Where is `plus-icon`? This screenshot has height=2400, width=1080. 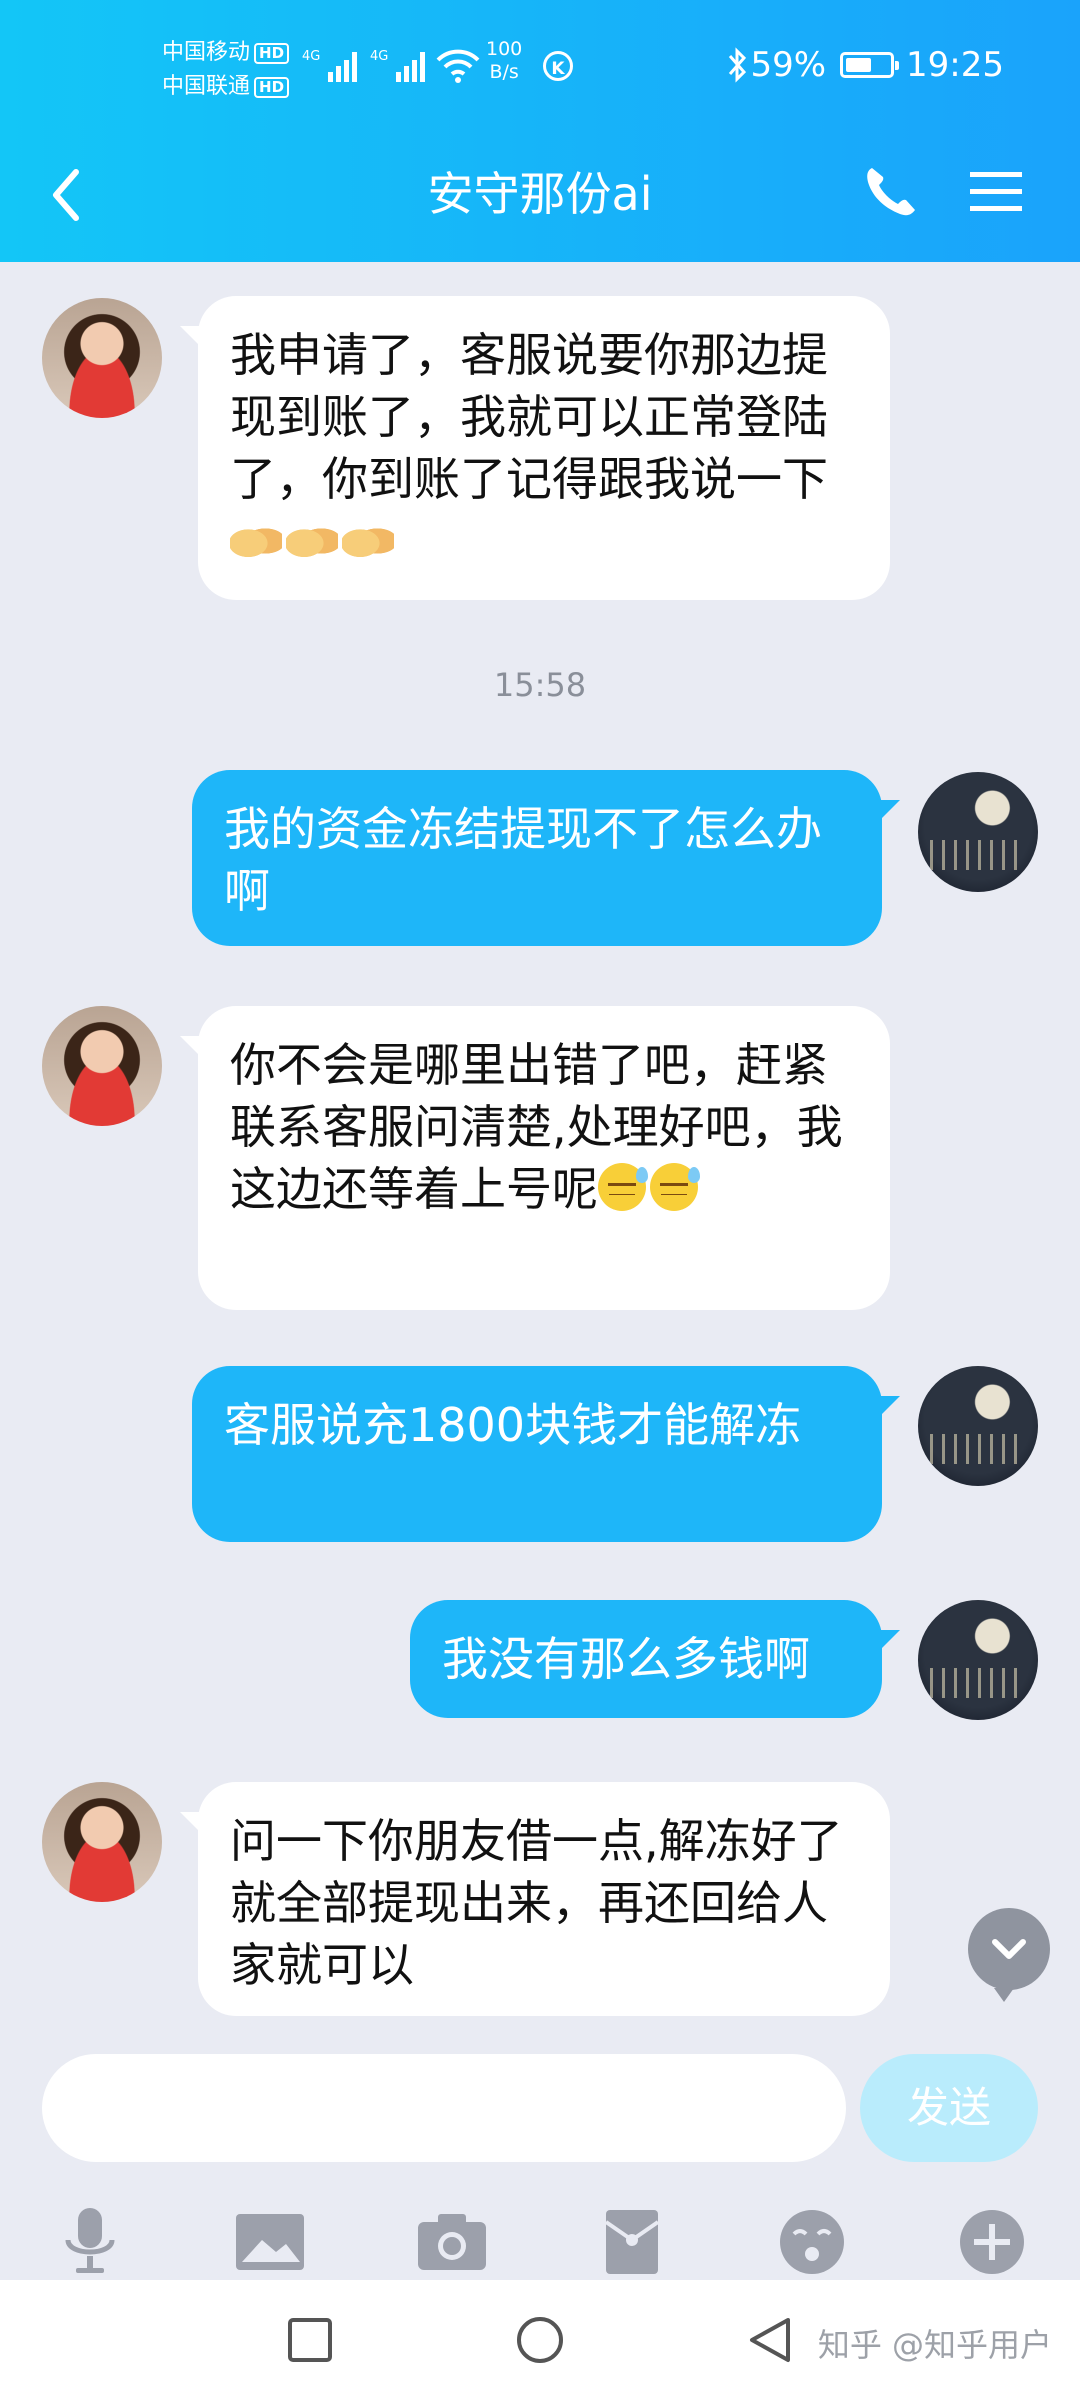
plus-icon is located at coordinates (992, 2242).